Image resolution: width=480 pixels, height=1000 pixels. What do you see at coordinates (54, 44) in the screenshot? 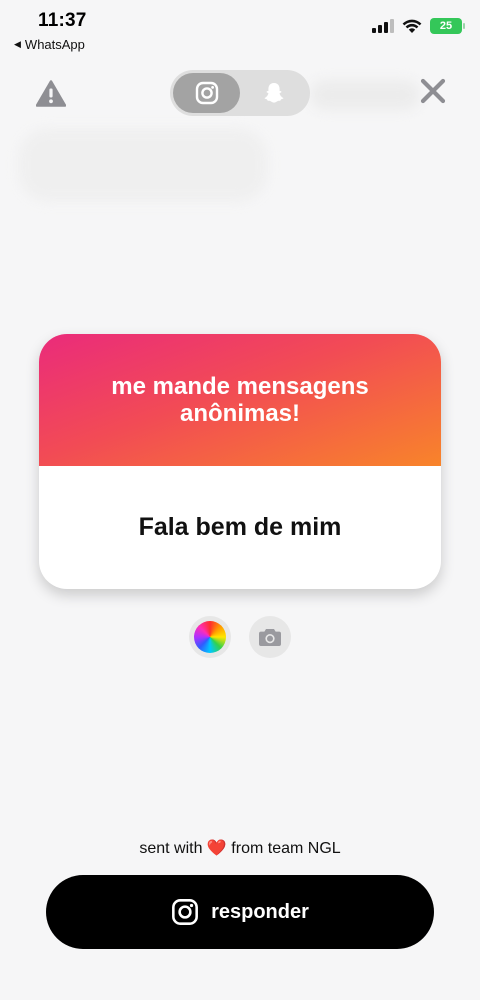
I see `back-app-label: WhatsApp` at bounding box center [54, 44].